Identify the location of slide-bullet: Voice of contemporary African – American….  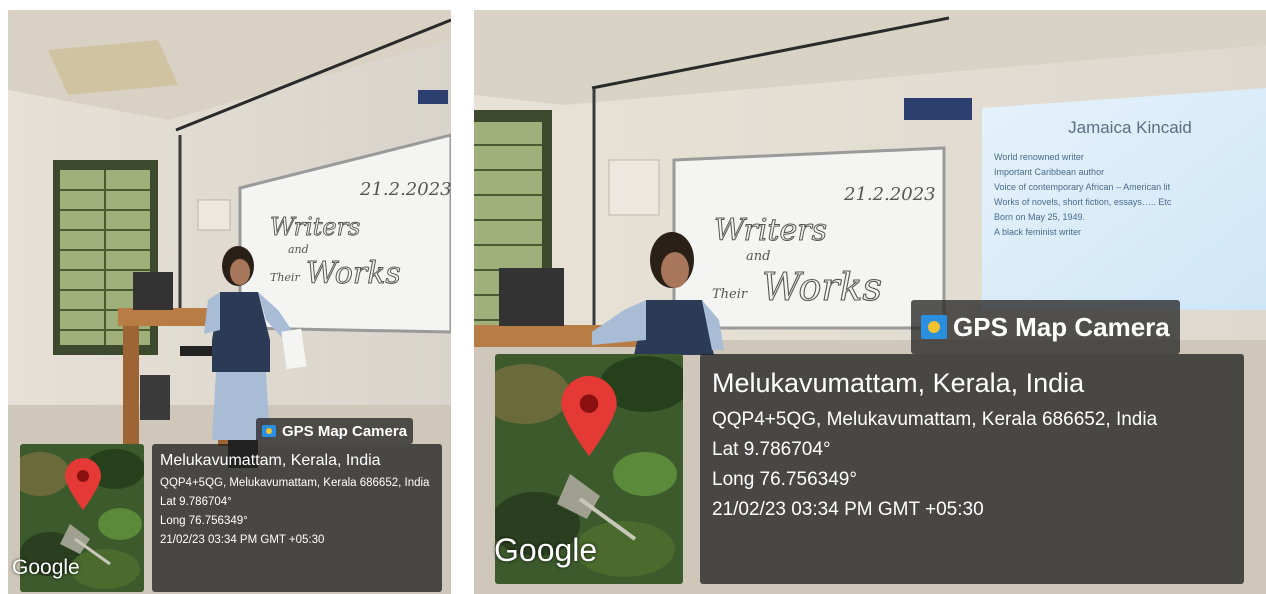
(1082, 187).